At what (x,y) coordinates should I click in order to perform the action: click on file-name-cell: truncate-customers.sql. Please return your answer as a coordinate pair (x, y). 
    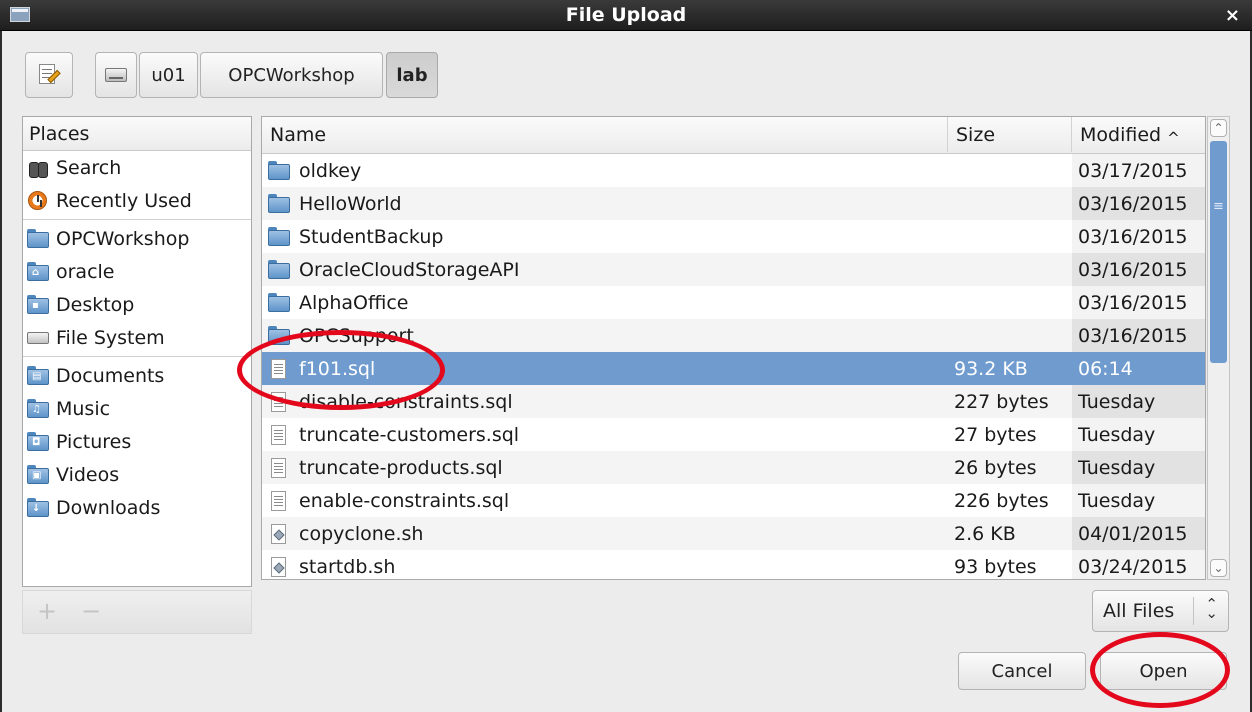
    Looking at the image, I should click on (605, 434).